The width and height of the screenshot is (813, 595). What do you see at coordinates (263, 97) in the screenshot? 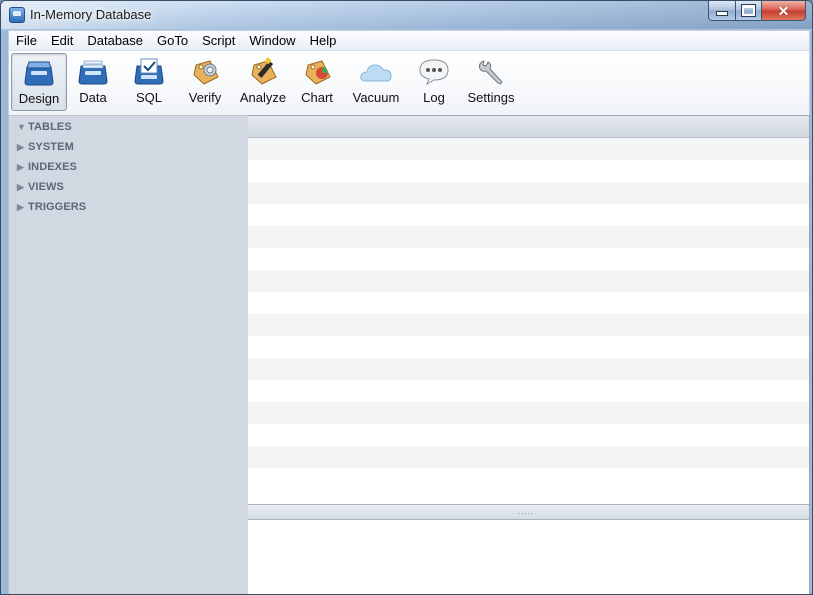
I see `analyze-label: Analyze` at bounding box center [263, 97].